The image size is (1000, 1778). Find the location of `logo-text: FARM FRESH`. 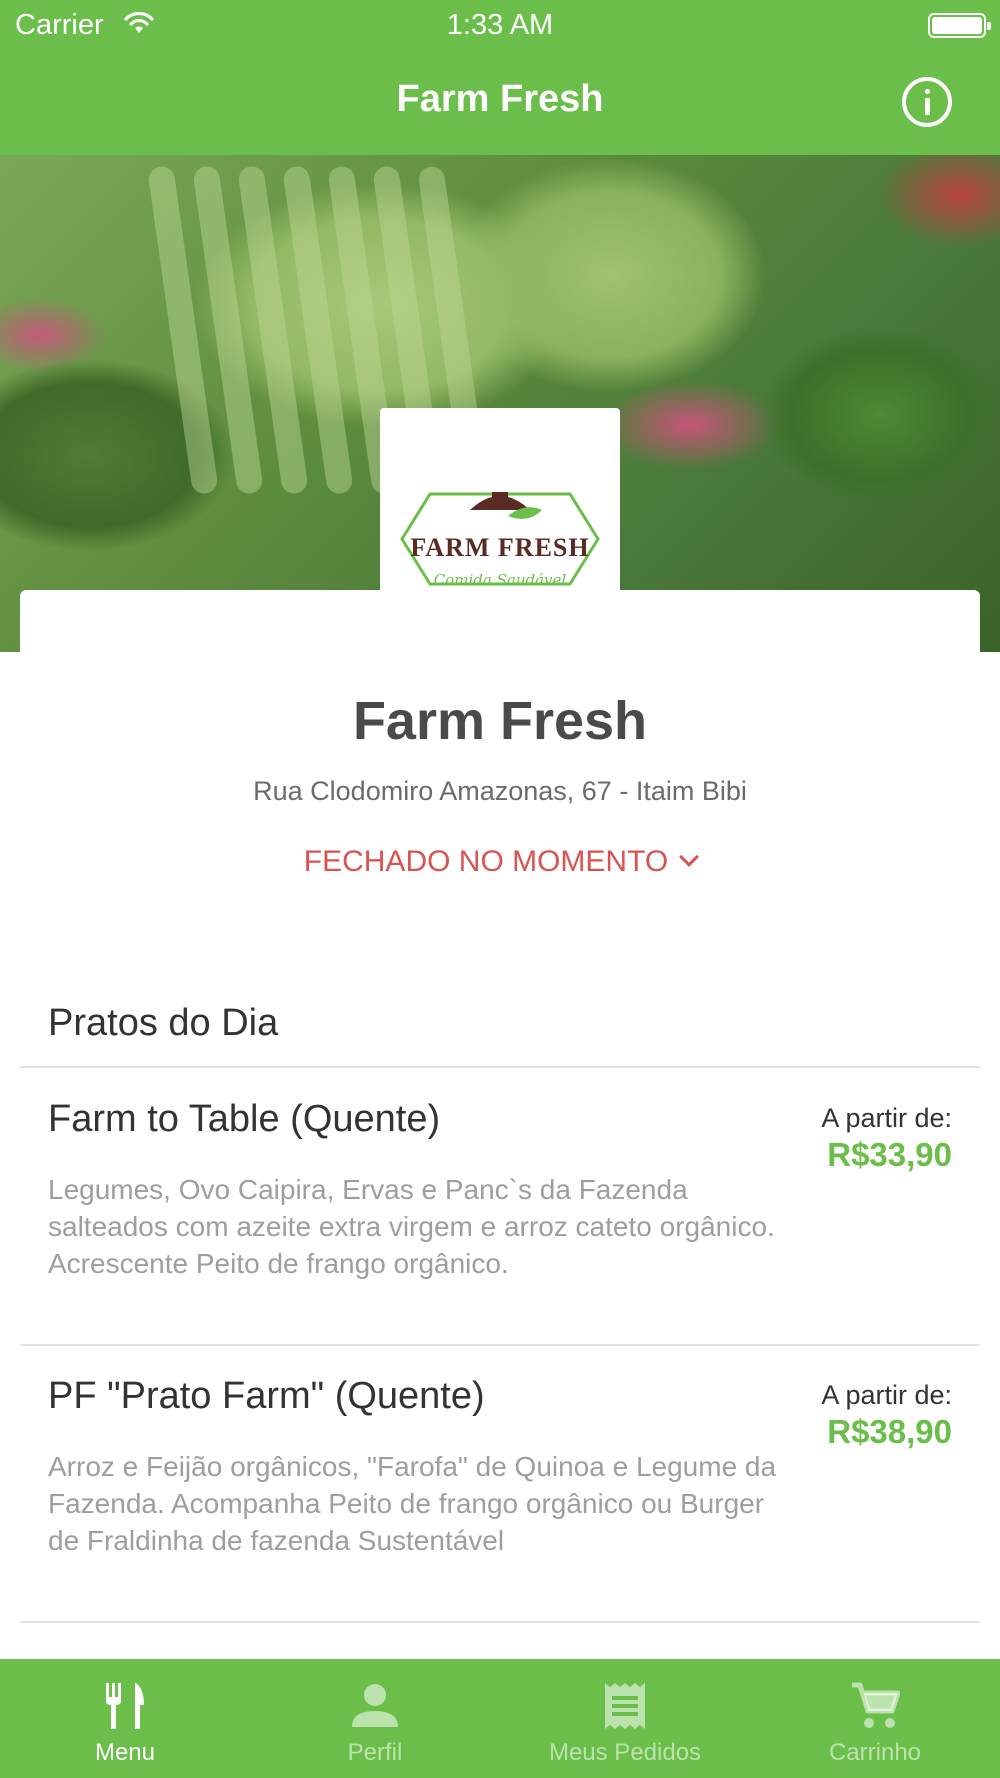

logo-text: FARM FRESH is located at coordinates (500, 547).